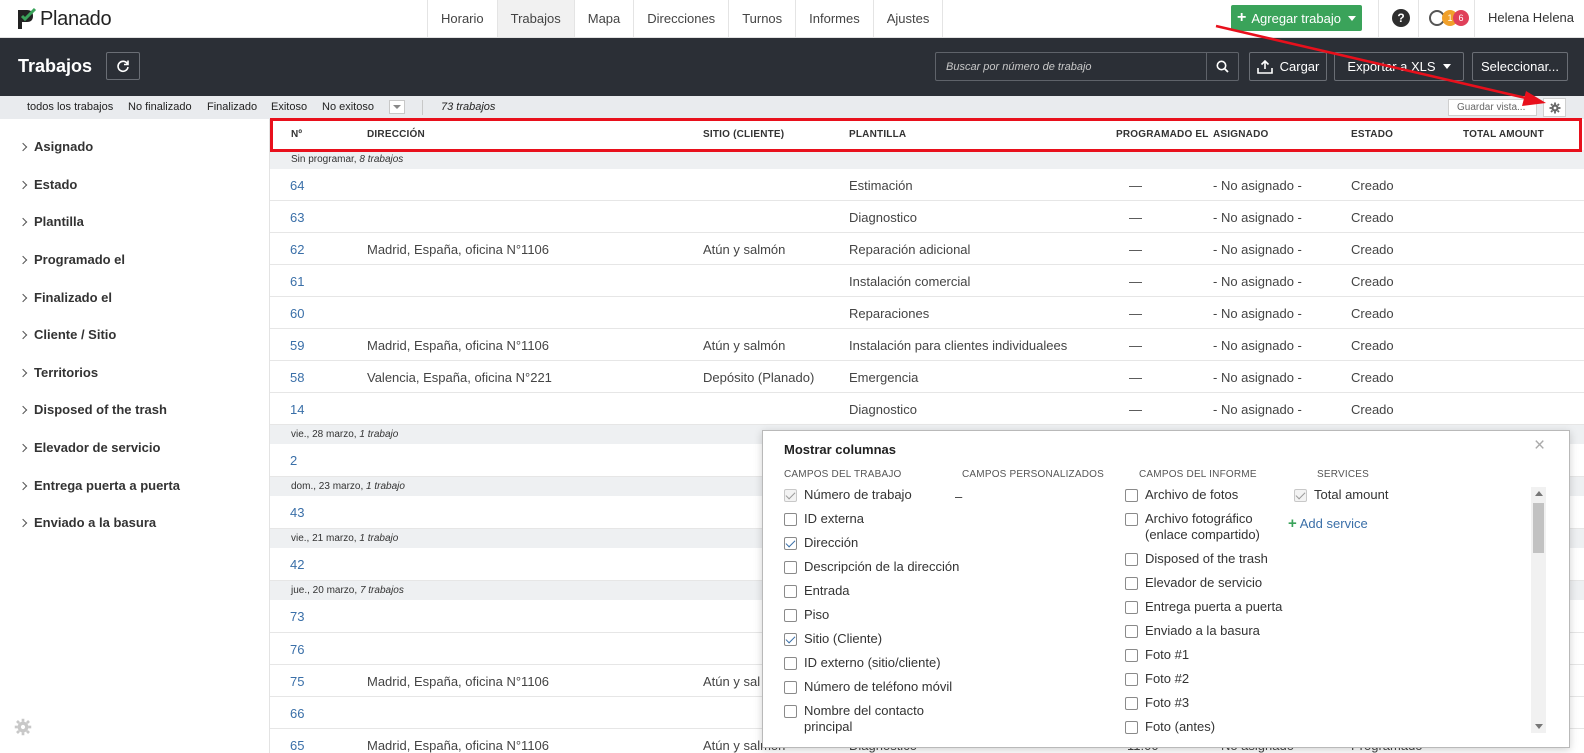  I want to click on nav-tab-informes: Informes, so click(835, 18).